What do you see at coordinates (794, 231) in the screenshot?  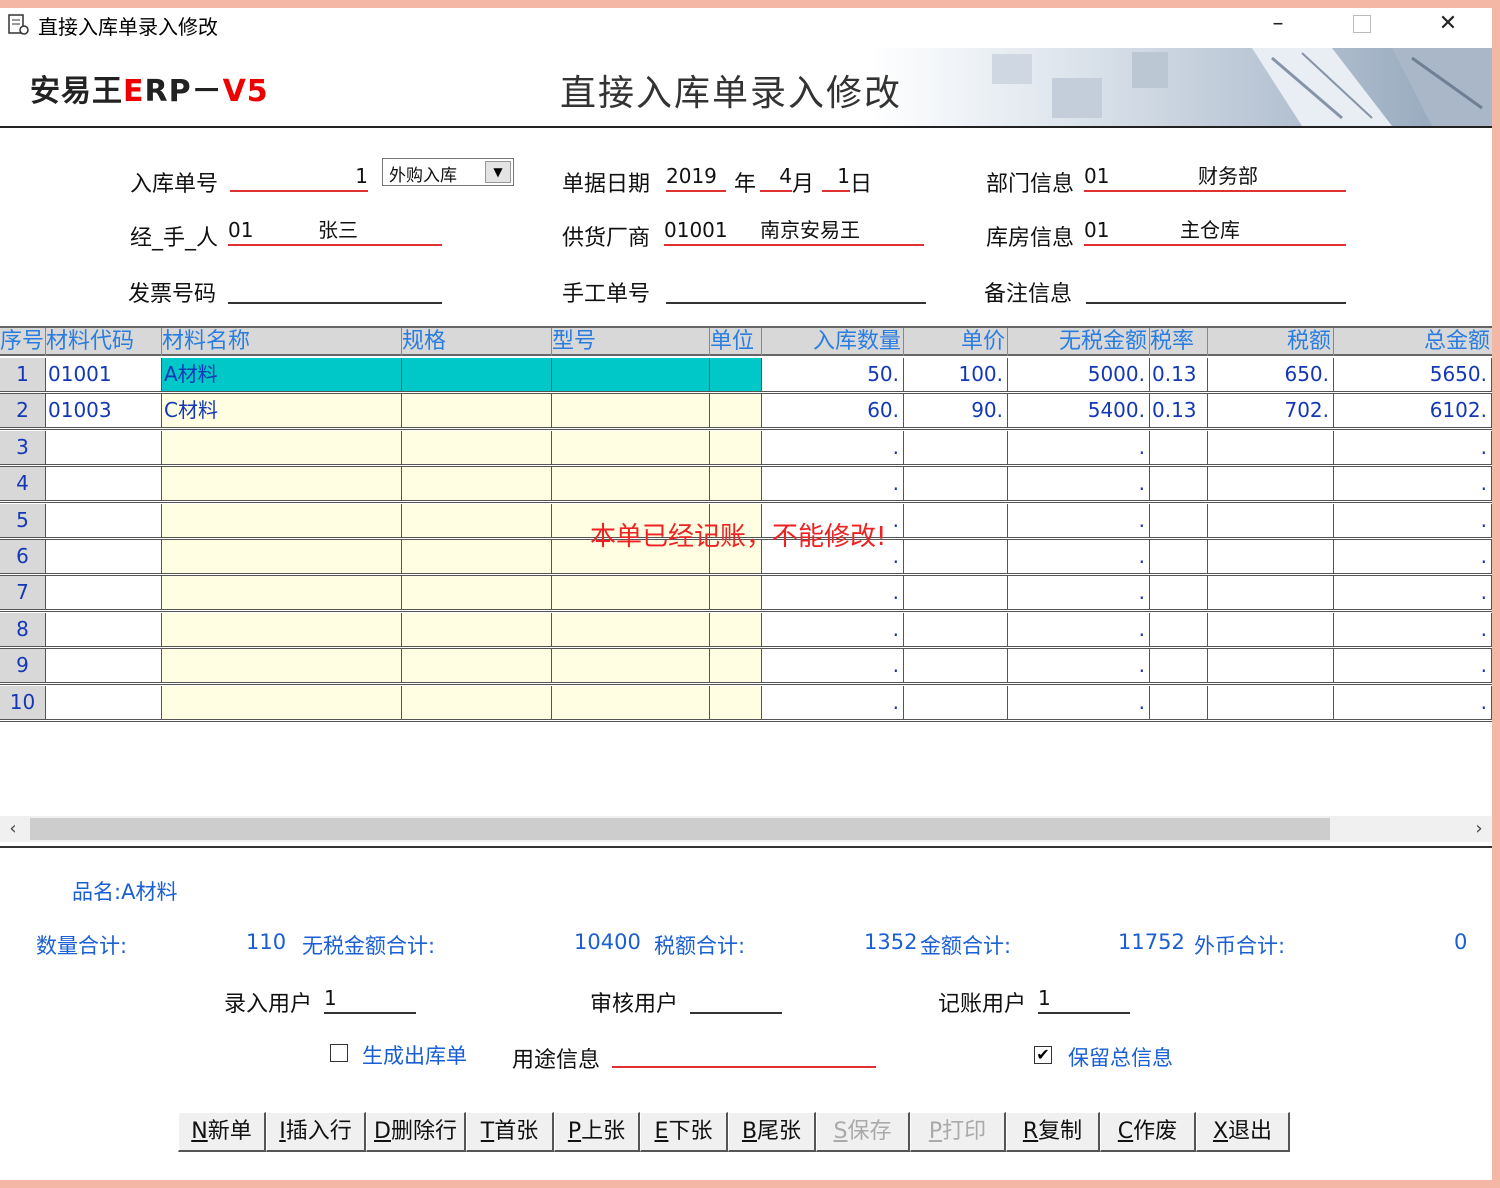 I see `supplier-field: 01001 南京安易王` at bounding box center [794, 231].